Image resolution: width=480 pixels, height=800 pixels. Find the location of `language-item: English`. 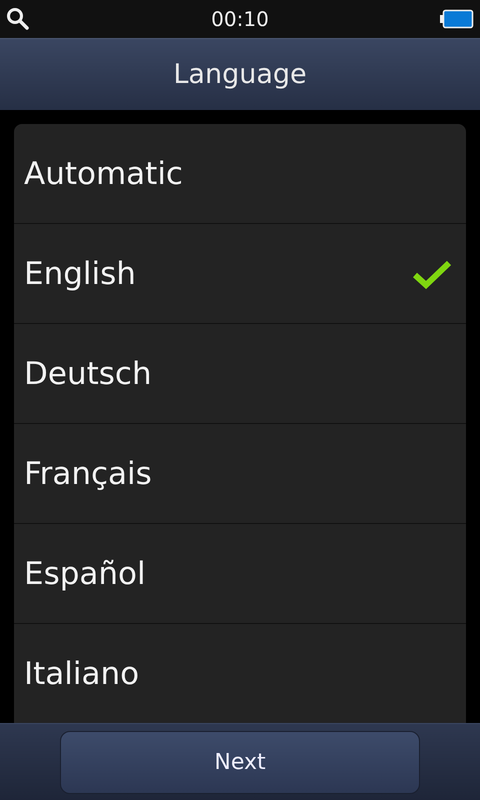

language-item: English is located at coordinates (240, 274).